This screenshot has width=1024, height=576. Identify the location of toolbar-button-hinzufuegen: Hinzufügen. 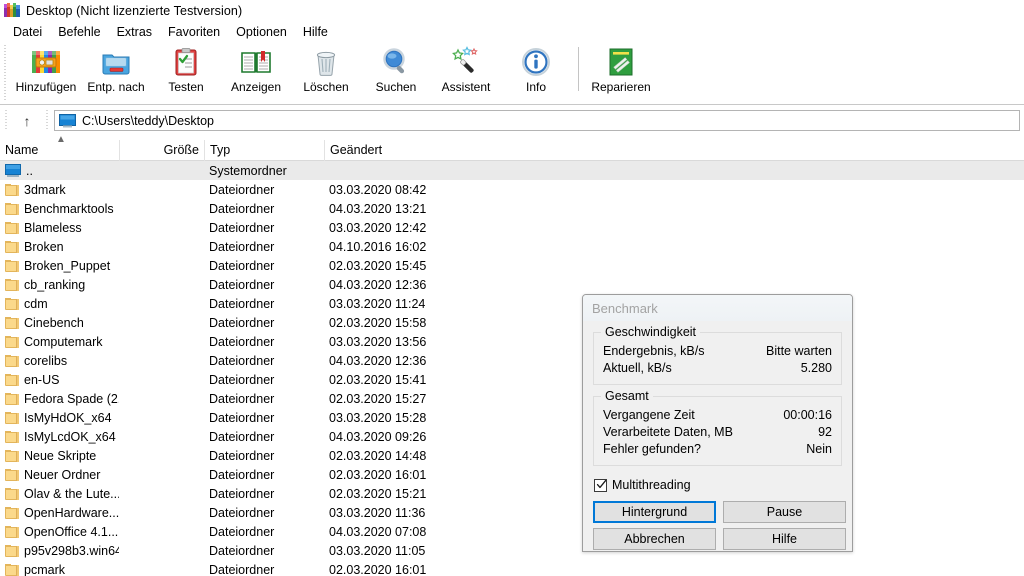
(46, 71).